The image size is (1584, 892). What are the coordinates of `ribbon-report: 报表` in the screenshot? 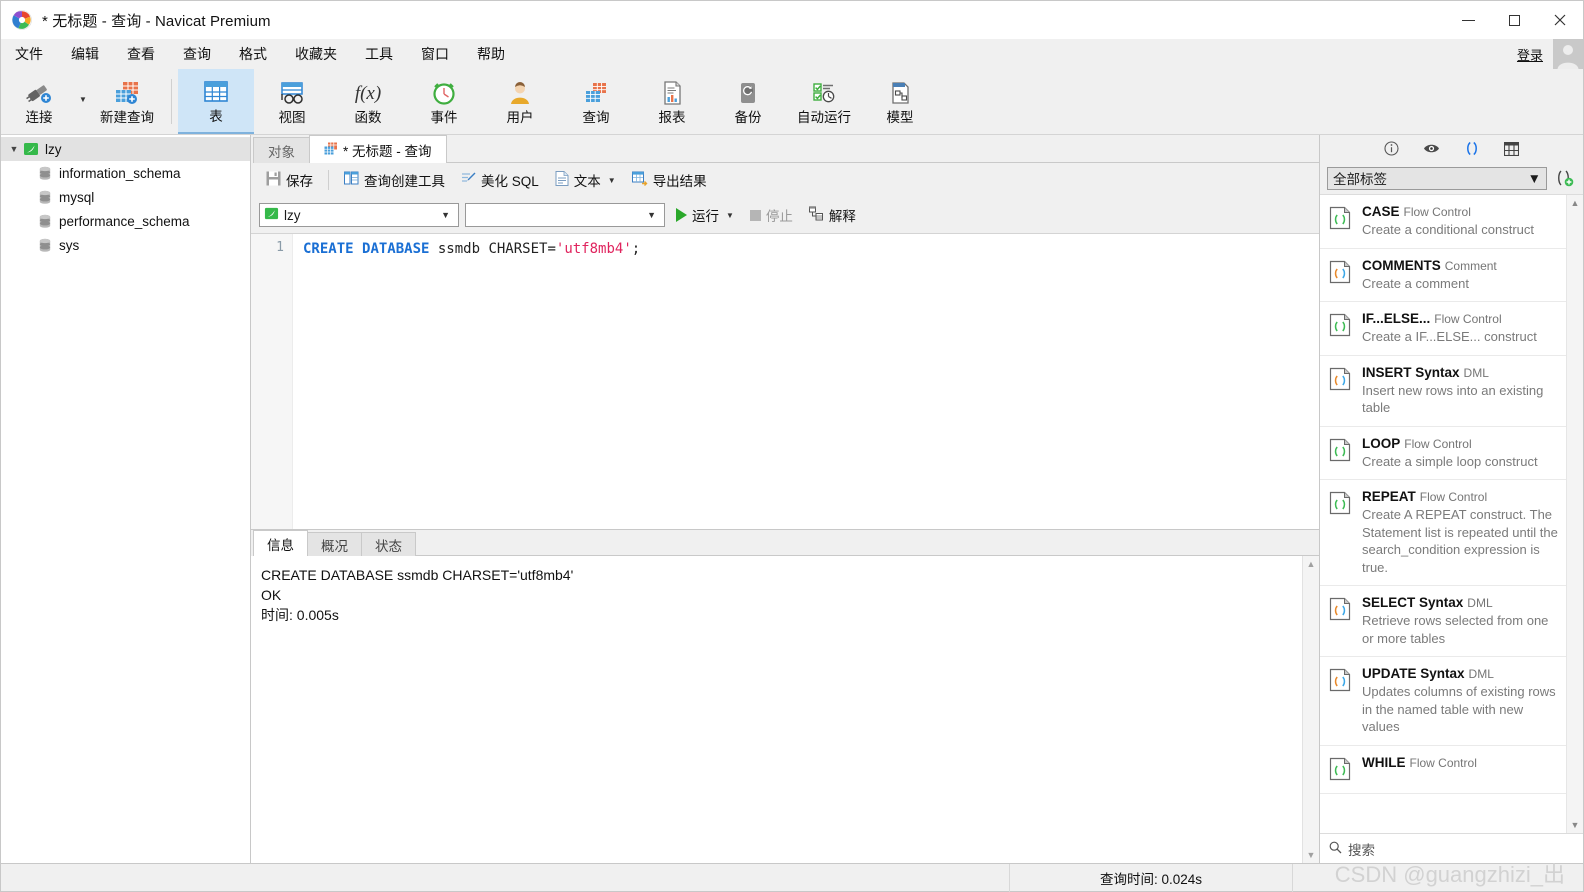 It's located at (672, 101).